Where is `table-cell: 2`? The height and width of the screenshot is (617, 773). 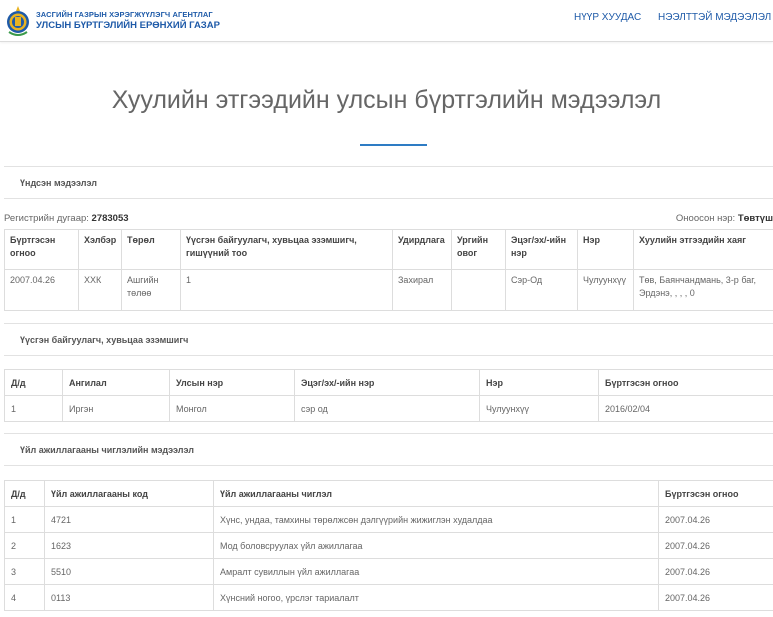 table-cell: 2 is located at coordinates (24, 545).